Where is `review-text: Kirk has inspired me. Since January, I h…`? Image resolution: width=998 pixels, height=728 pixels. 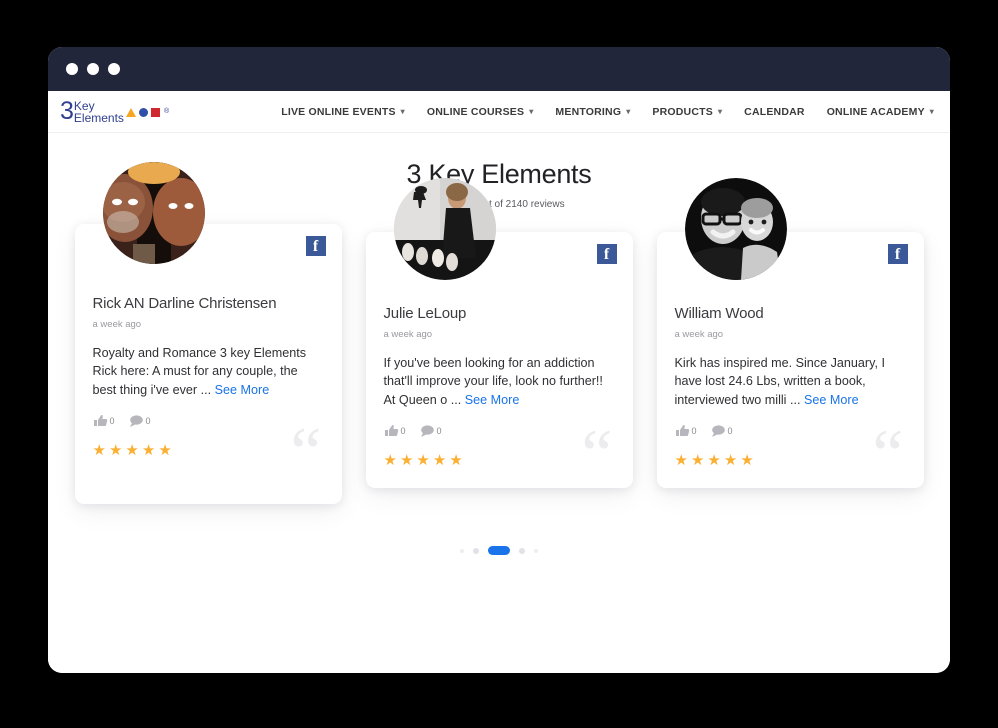 review-text: Kirk has inspired me. Since January, I h… is located at coordinates (790, 382).